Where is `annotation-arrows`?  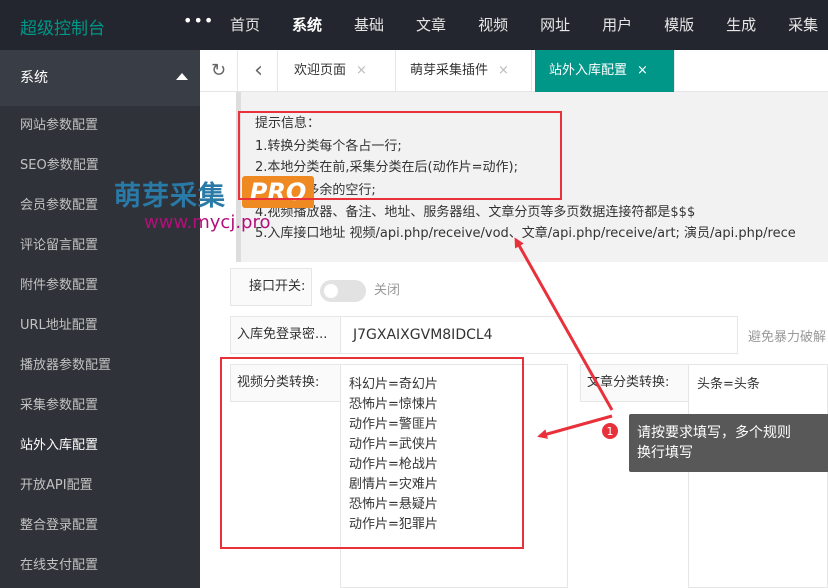 annotation-arrows is located at coordinates (564, 338).